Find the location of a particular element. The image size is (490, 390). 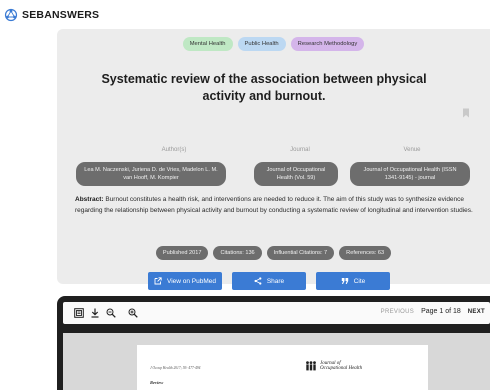

quote-icon is located at coordinates (344, 281).